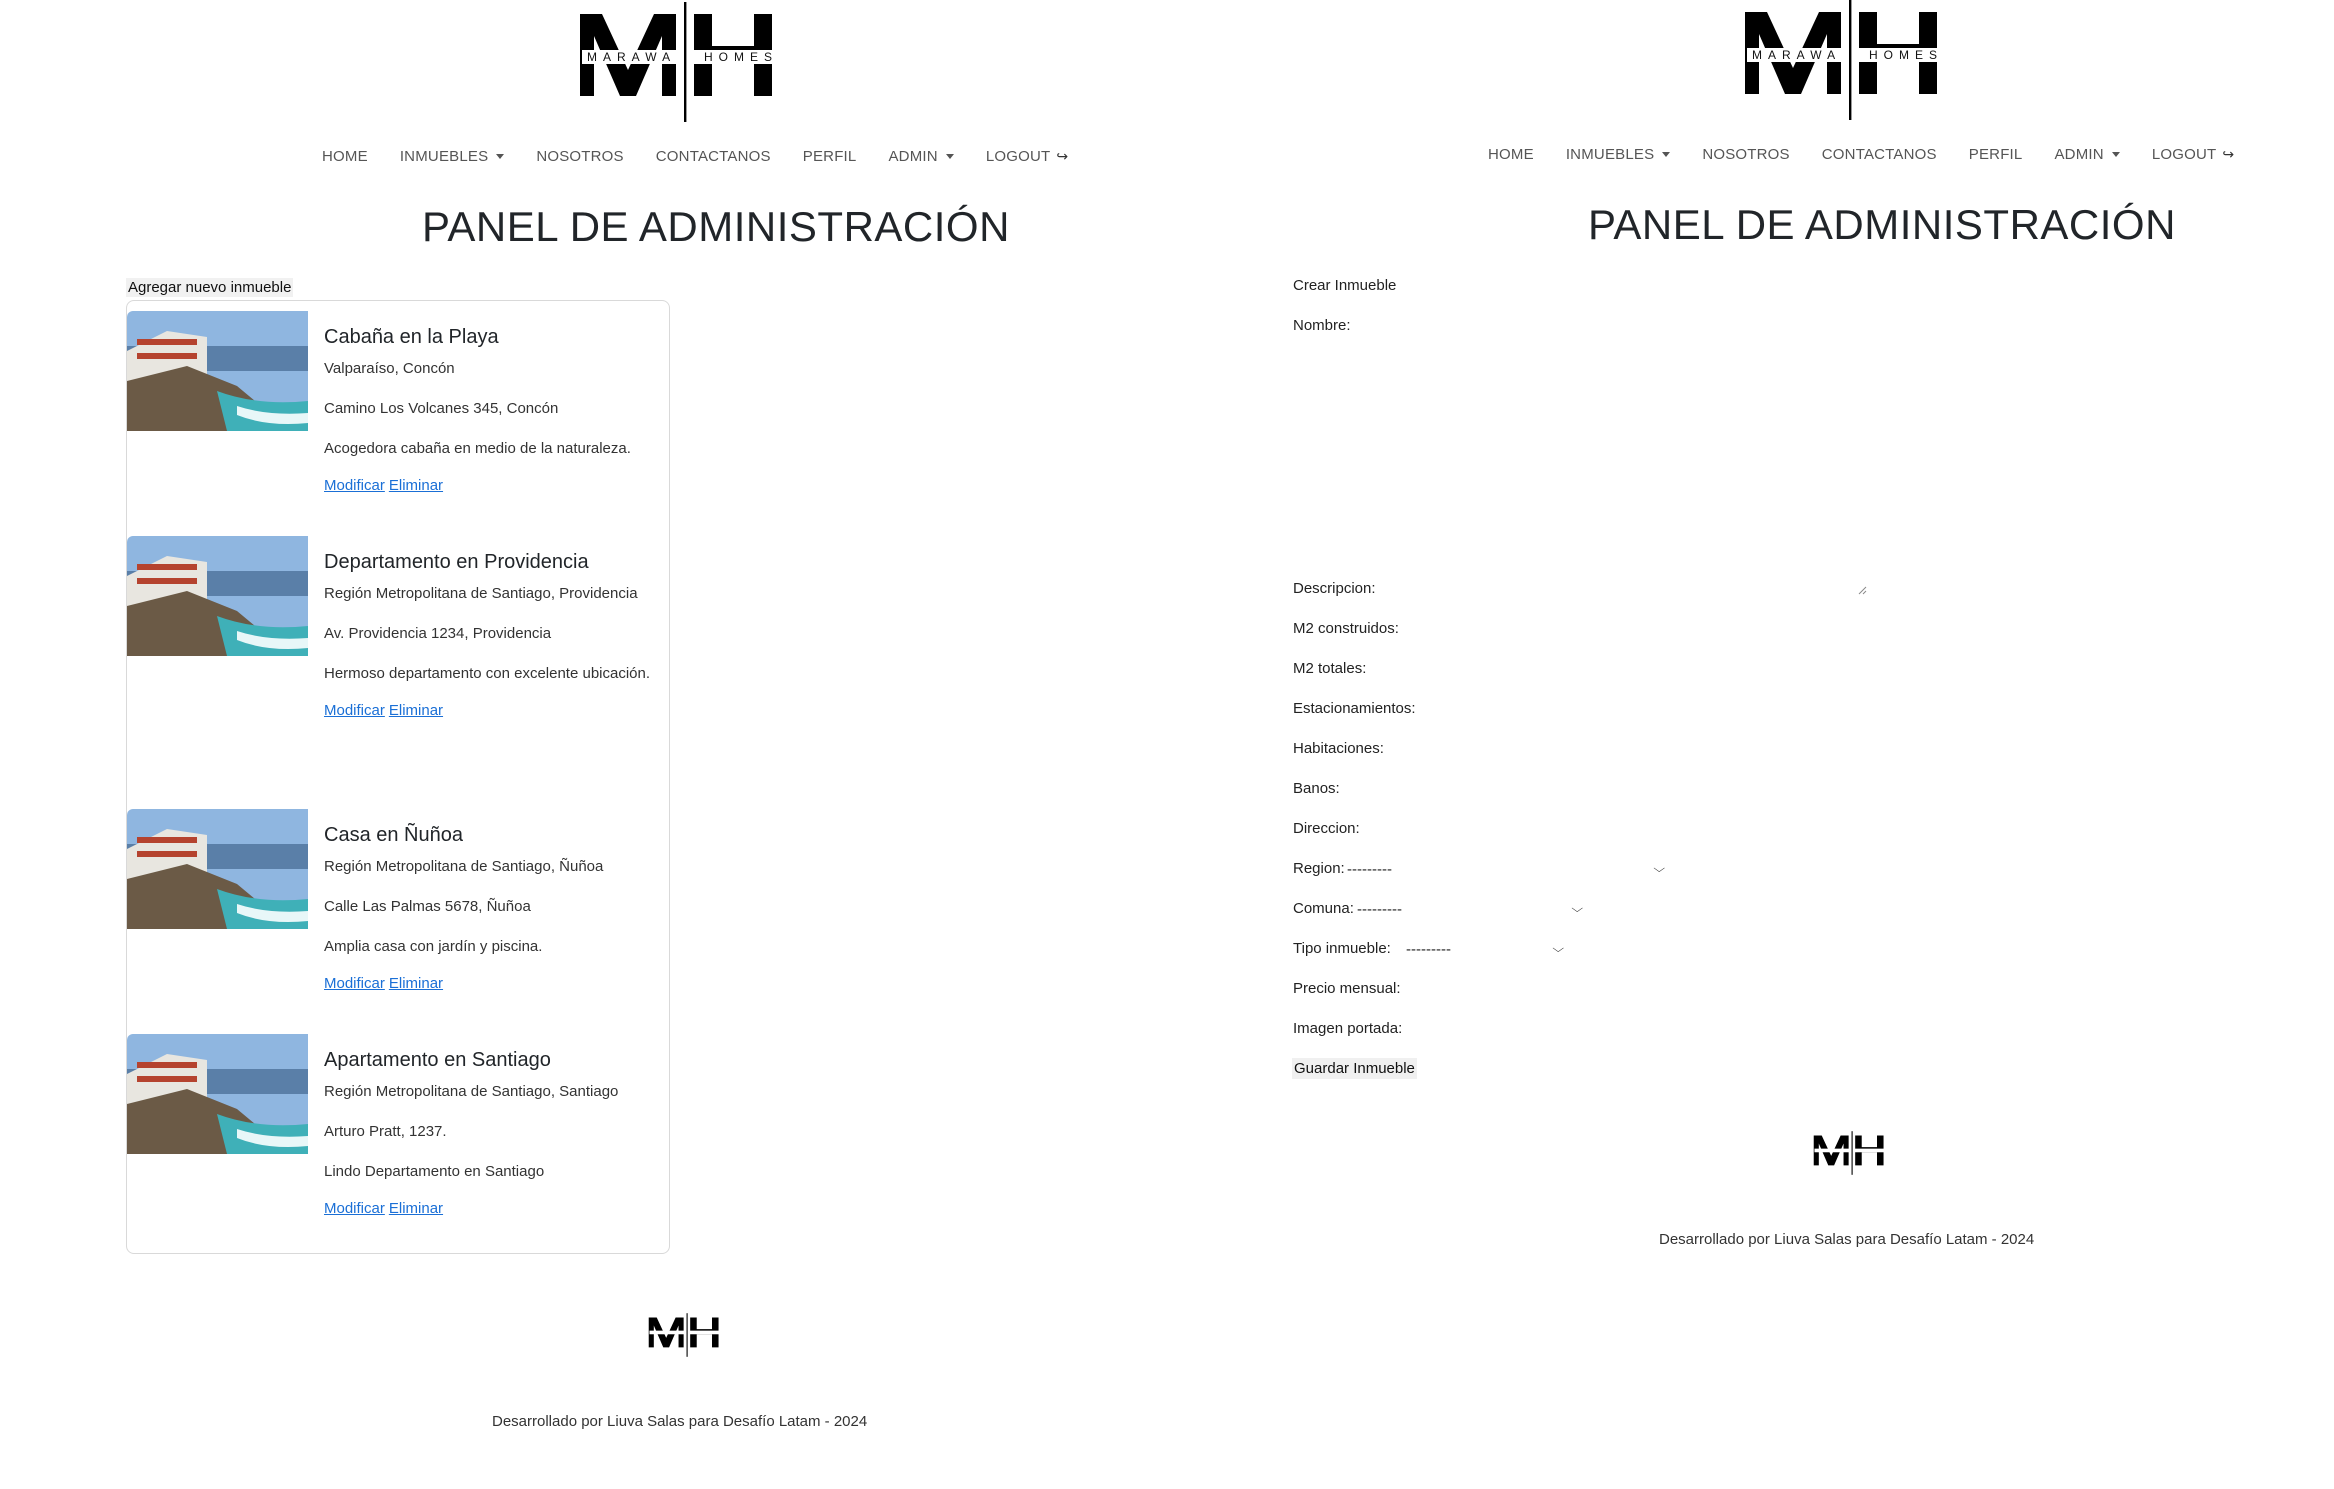 Image resolution: width=2334 pixels, height=1489 pixels. I want to click on property-address: Calle Las Palmas 5678, Ñuñoa, so click(427, 906).